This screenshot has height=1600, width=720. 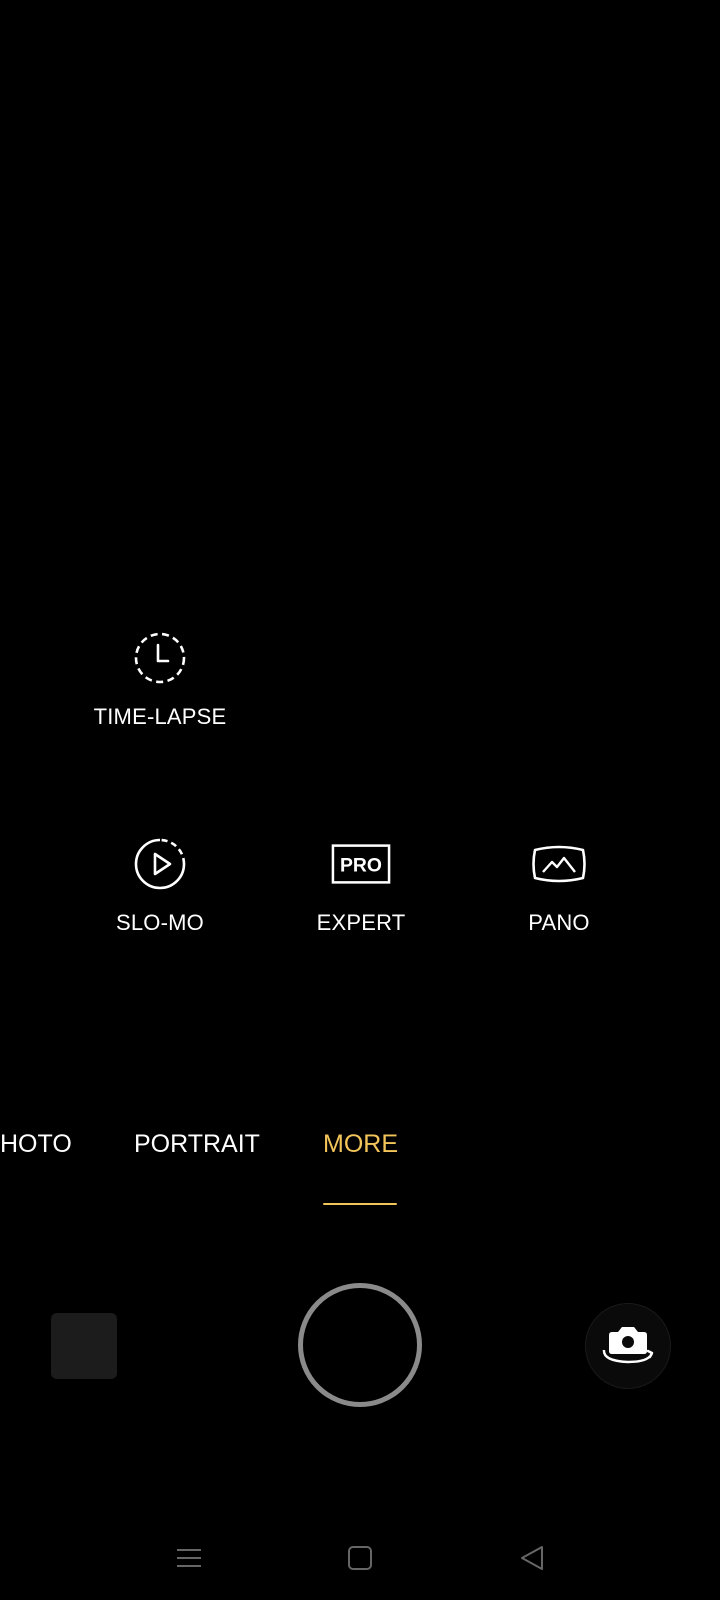 What do you see at coordinates (559, 922) in the screenshot?
I see `mode-label: PANO` at bounding box center [559, 922].